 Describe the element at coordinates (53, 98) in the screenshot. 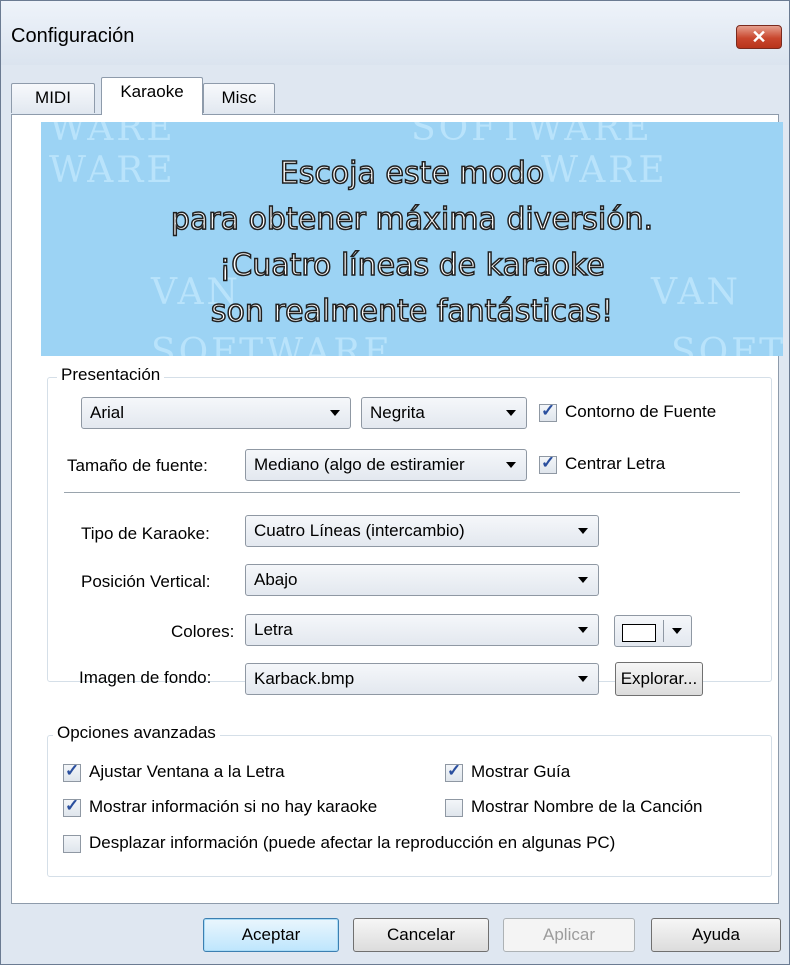

I see `tab-midi: MIDI` at that location.